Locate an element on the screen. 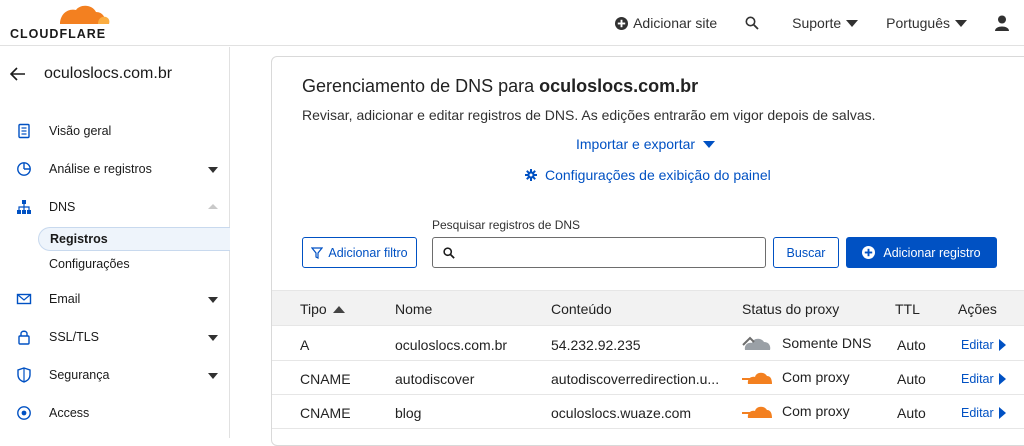 The image size is (1024, 446). sidebar-item-label: Análise e registros is located at coordinates (100, 169).